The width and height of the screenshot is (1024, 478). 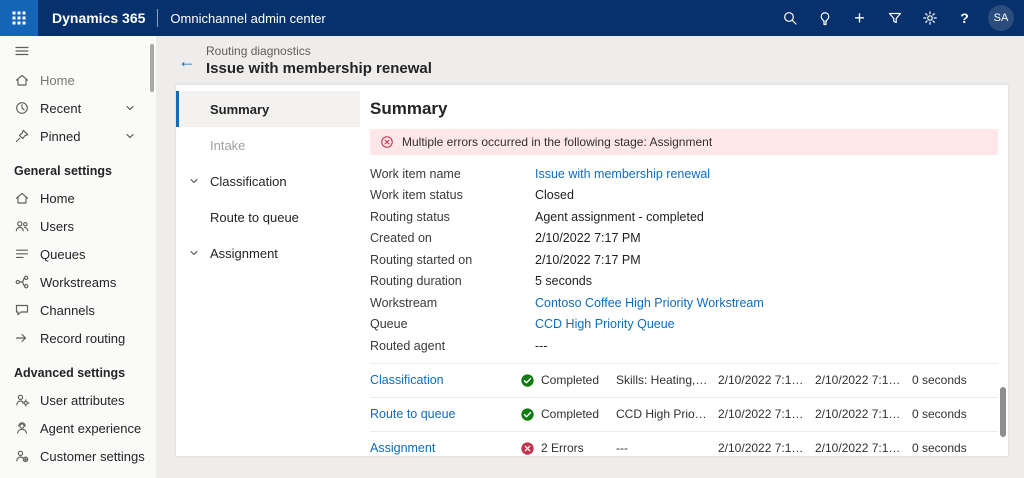 What do you see at coordinates (445, 380) in the screenshot?
I see `stage-link: Classification` at bounding box center [445, 380].